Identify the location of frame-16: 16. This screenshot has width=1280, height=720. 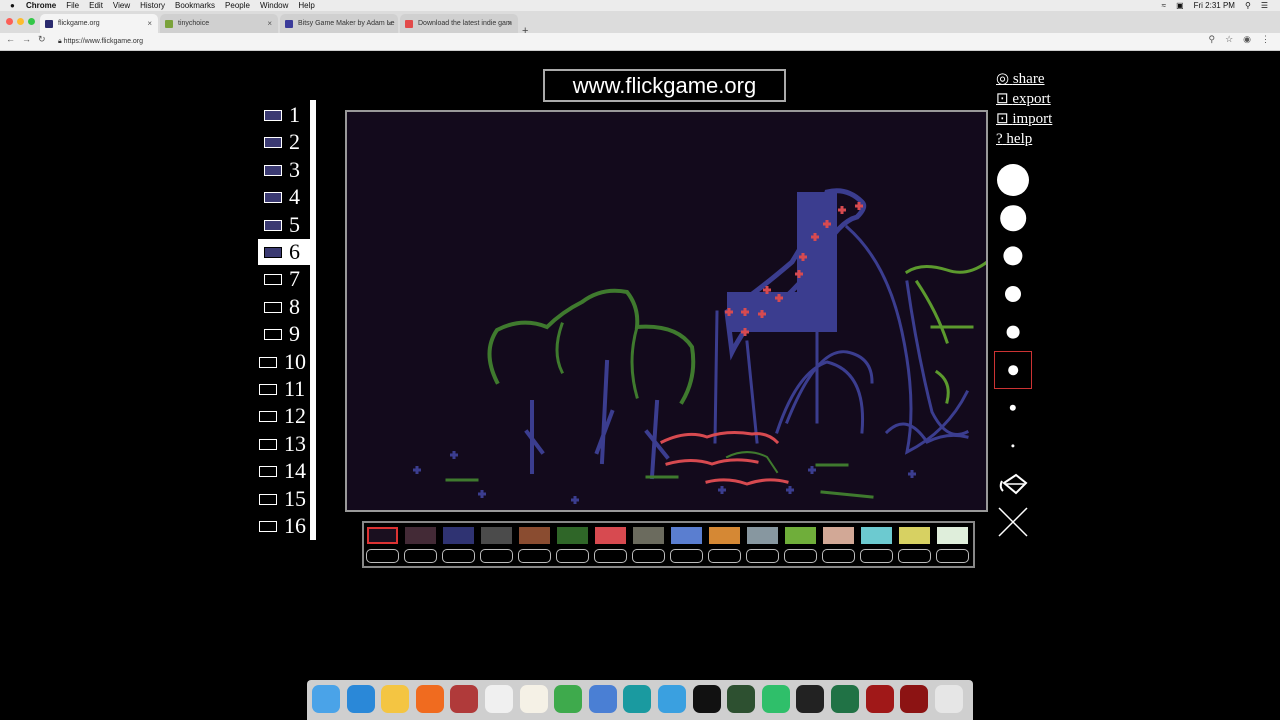
(284, 526).